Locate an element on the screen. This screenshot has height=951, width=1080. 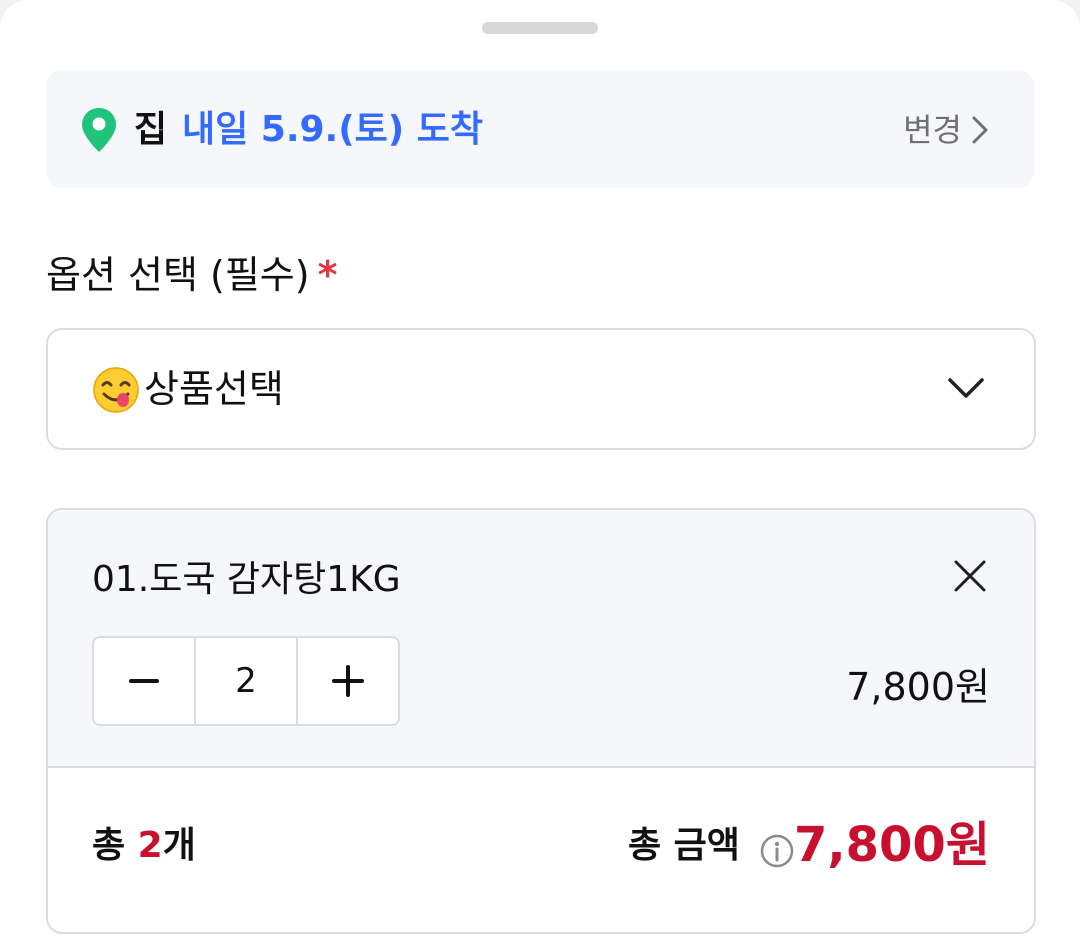
chevron-right-icon is located at coordinates (980, 130).